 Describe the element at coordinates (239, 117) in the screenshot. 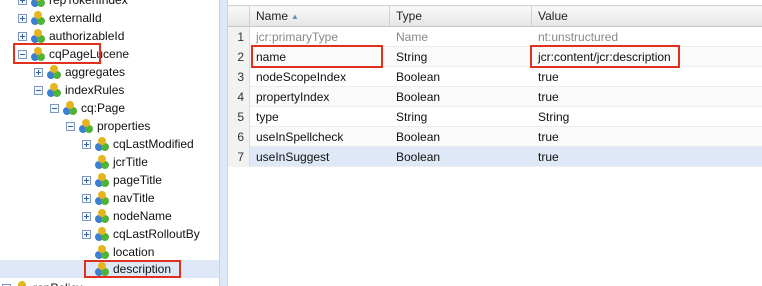

I see `row-number: 5` at that location.